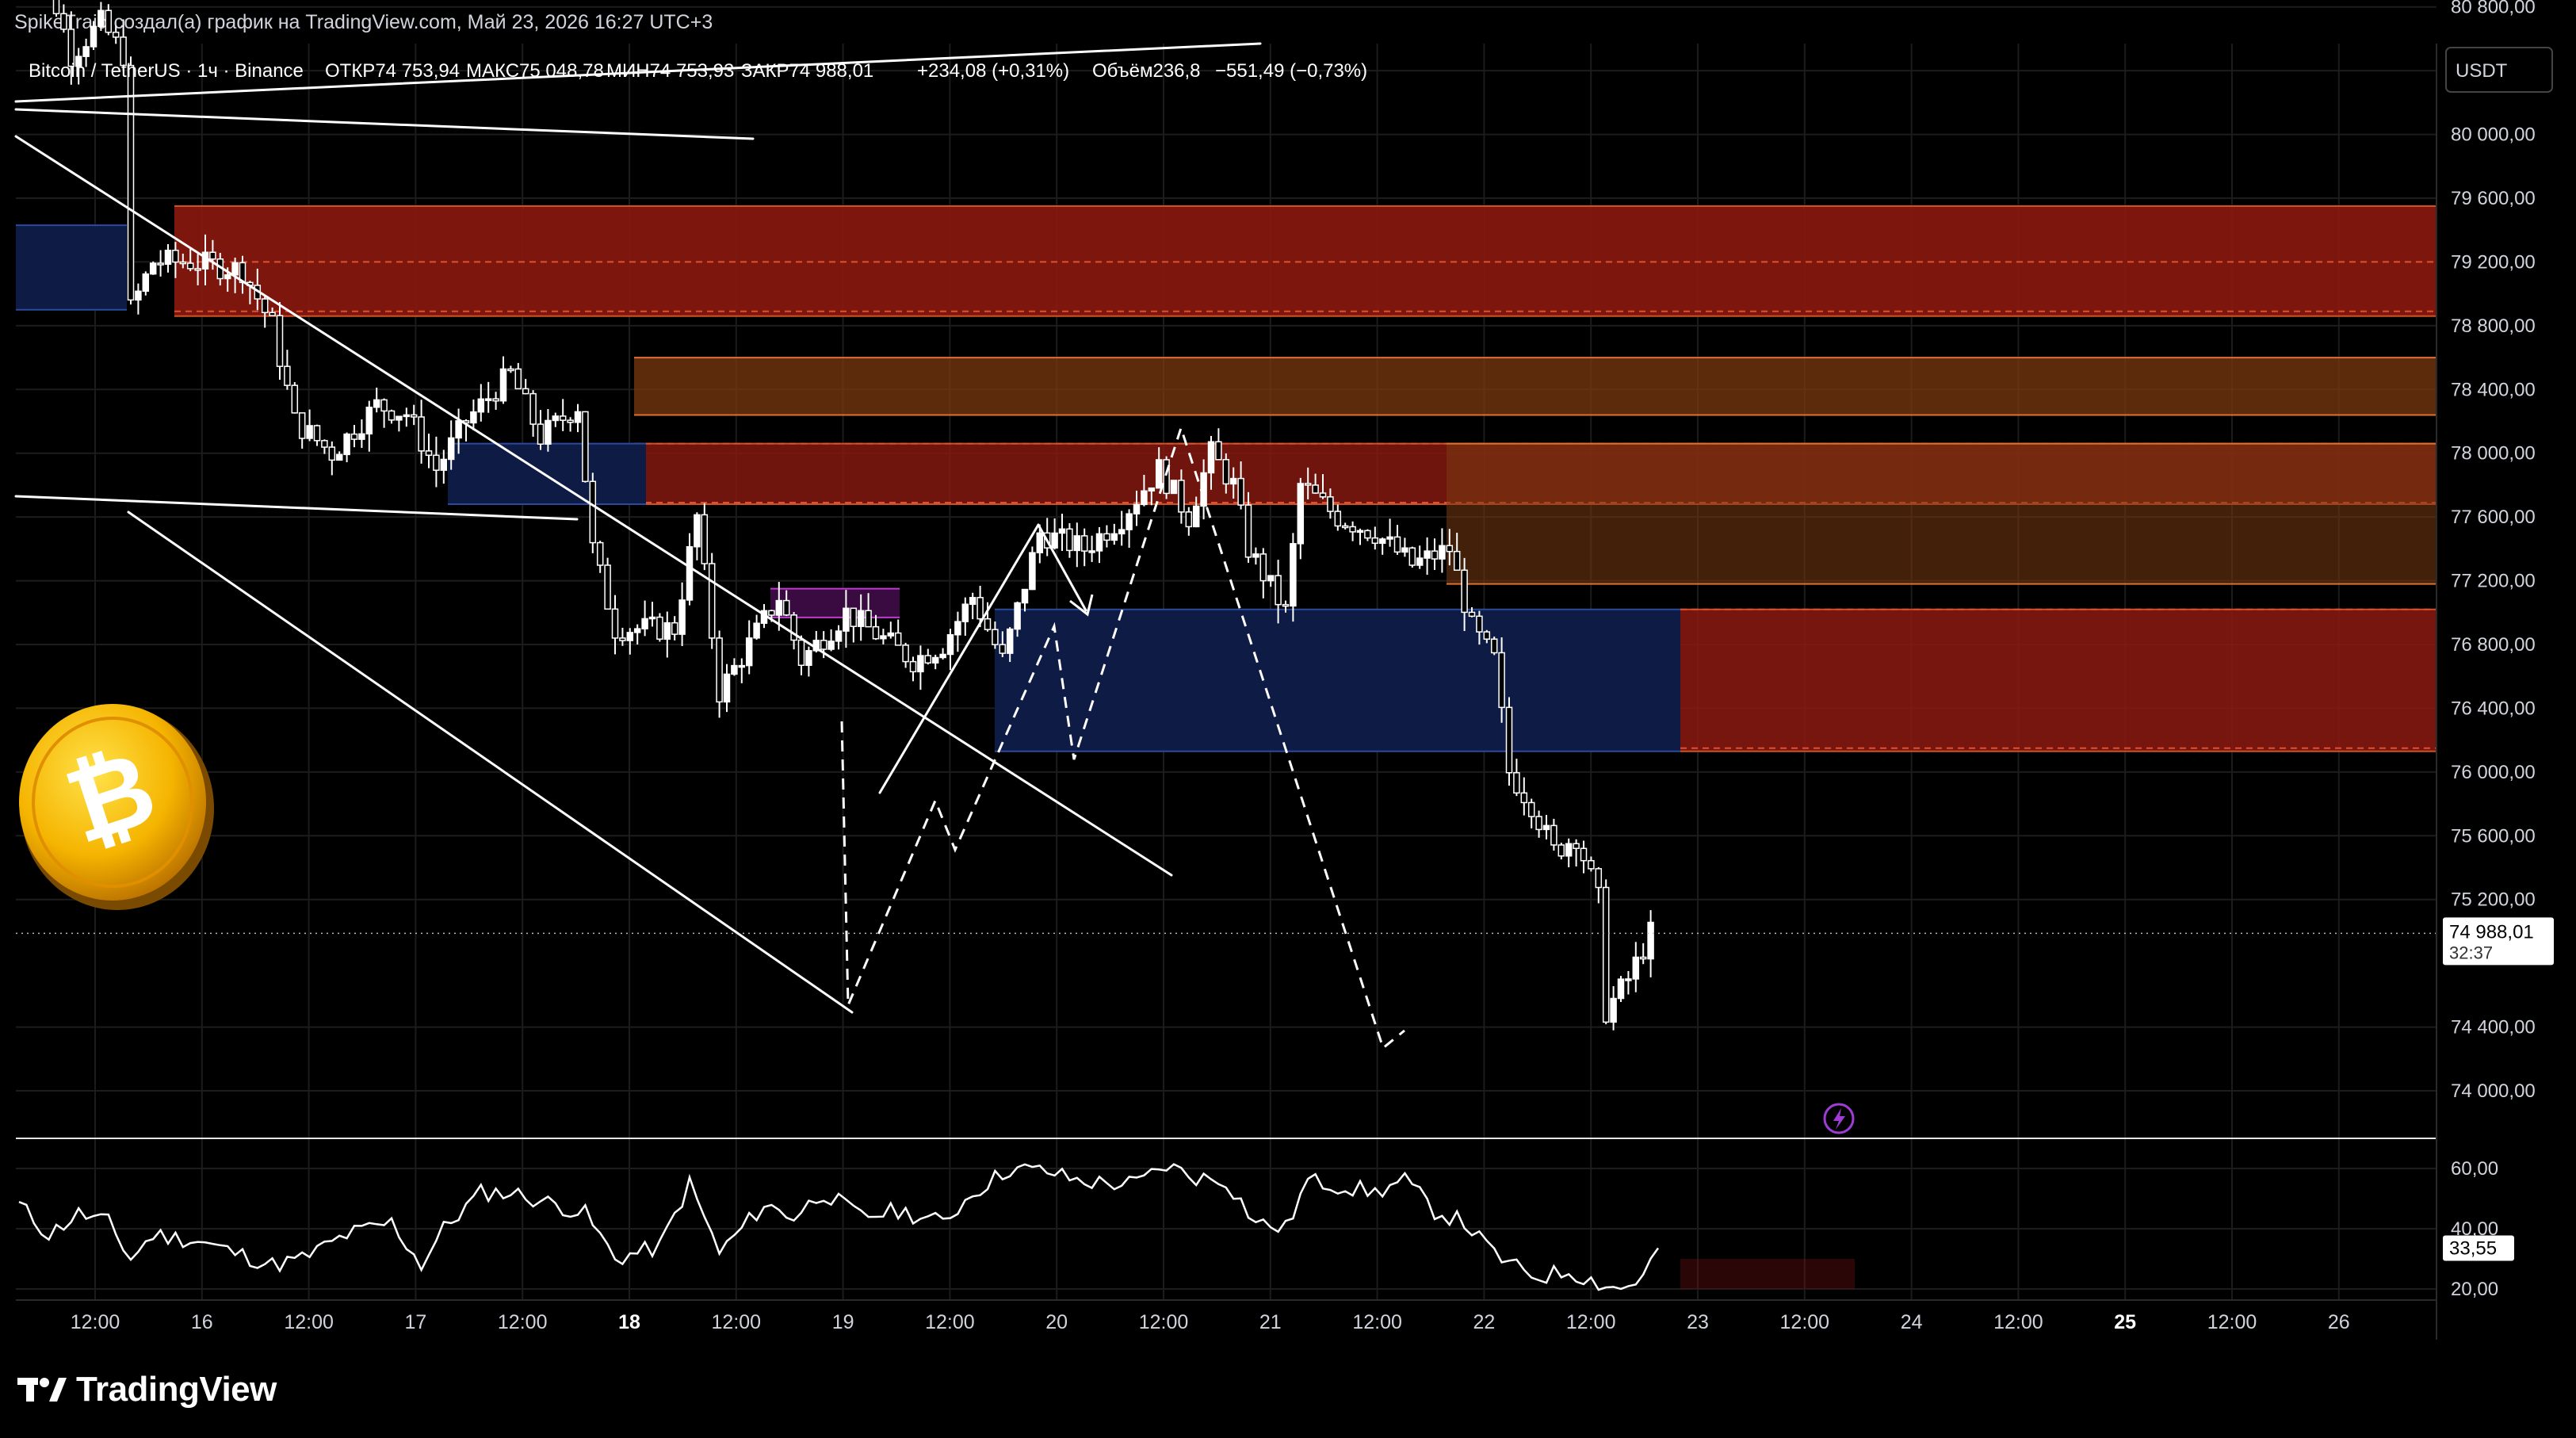 This screenshot has height=1438, width=2576. Describe the element at coordinates (2493, 135) in the screenshot. I see `price-tick-label: 80 000,00` at that location.